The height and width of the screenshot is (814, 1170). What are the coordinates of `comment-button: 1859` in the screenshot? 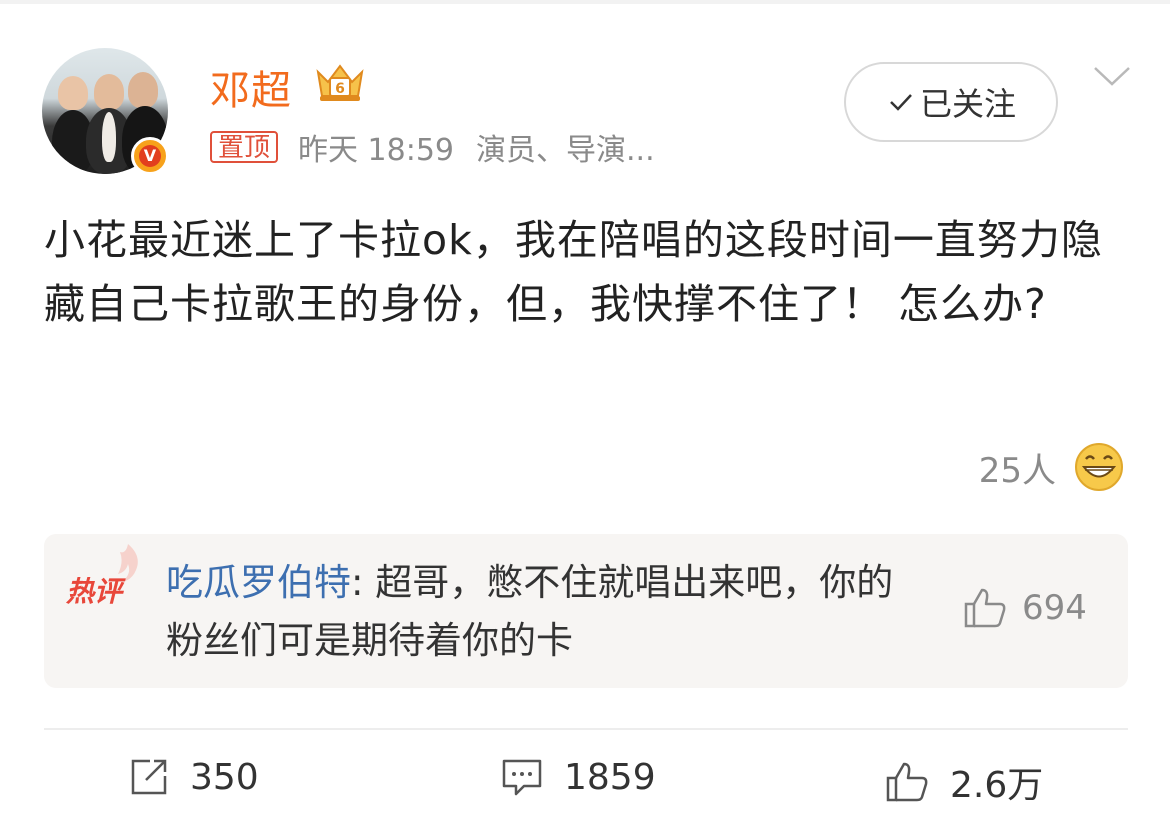 It's located at (578, 777).